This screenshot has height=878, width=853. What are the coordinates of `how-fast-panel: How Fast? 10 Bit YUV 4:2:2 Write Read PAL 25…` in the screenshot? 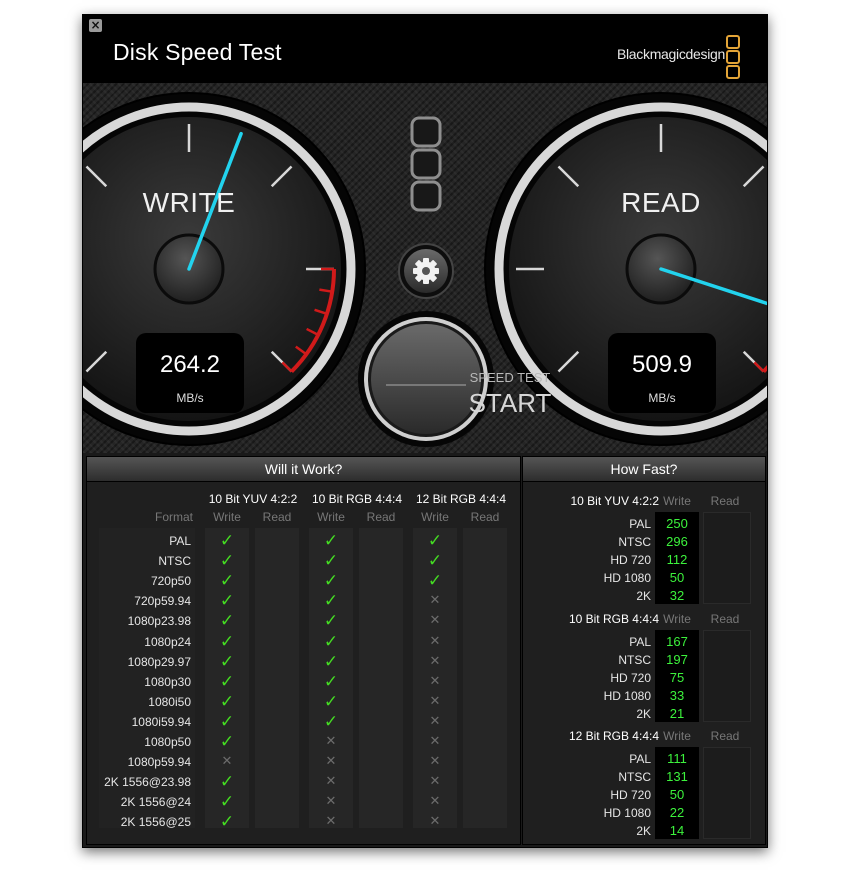 It's located at (644, 650).